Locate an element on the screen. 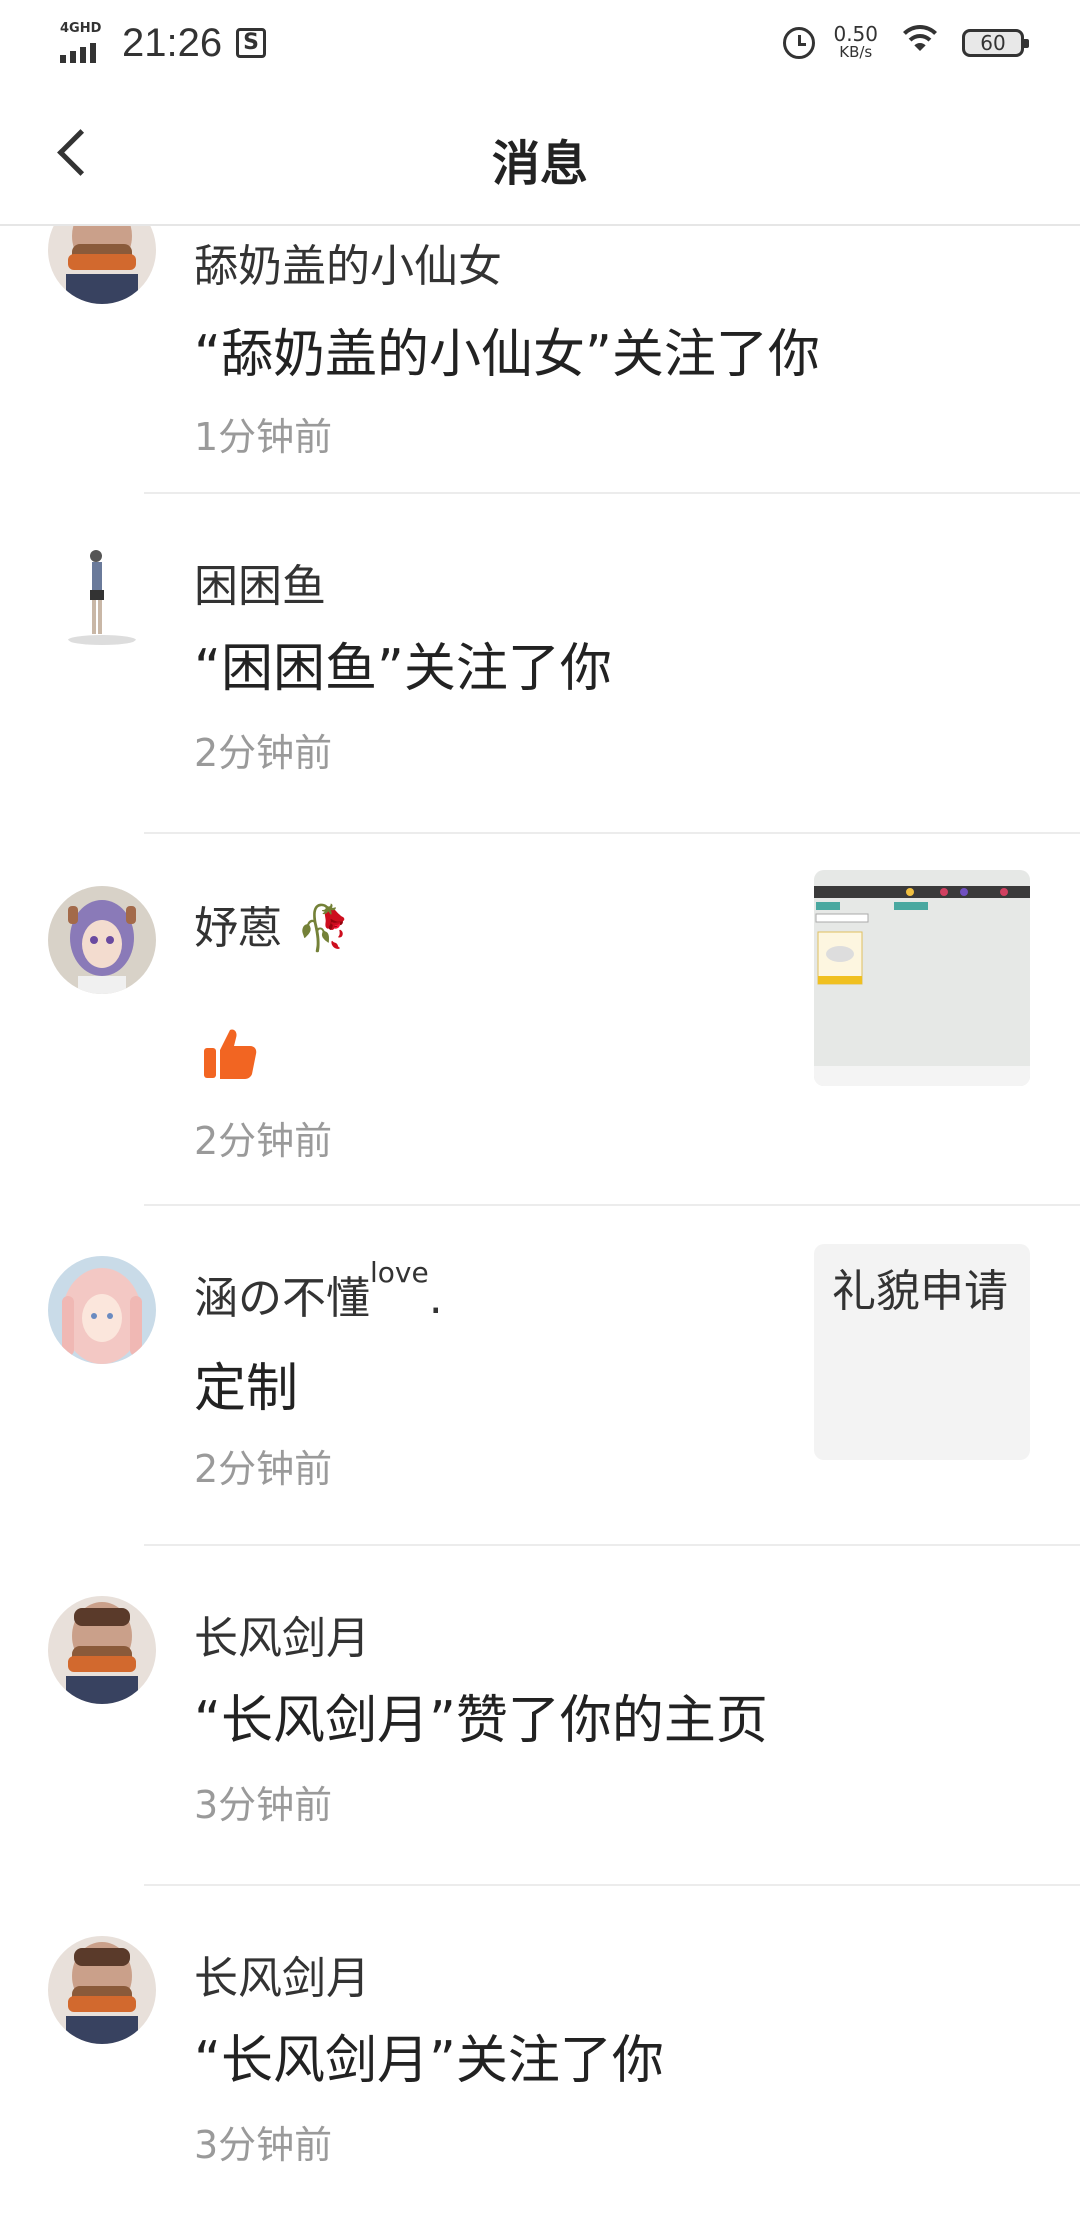  sender-name: 妤蒽 🥀 is located at coordinates (272, 924).